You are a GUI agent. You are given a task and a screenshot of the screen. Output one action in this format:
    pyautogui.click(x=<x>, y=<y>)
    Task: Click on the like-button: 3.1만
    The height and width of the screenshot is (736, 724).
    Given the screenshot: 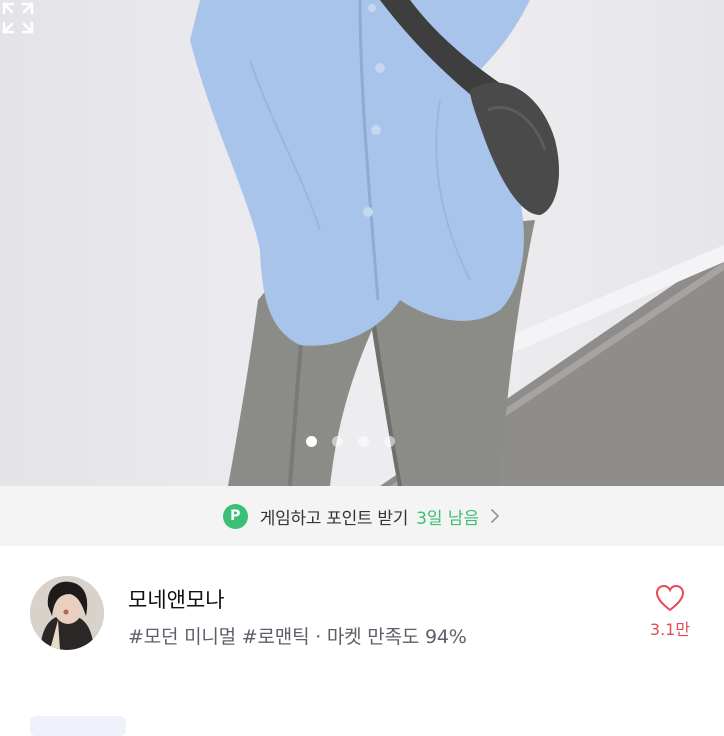 What is the action you would take?
    pyautogui.click(x=670, y=612)
    